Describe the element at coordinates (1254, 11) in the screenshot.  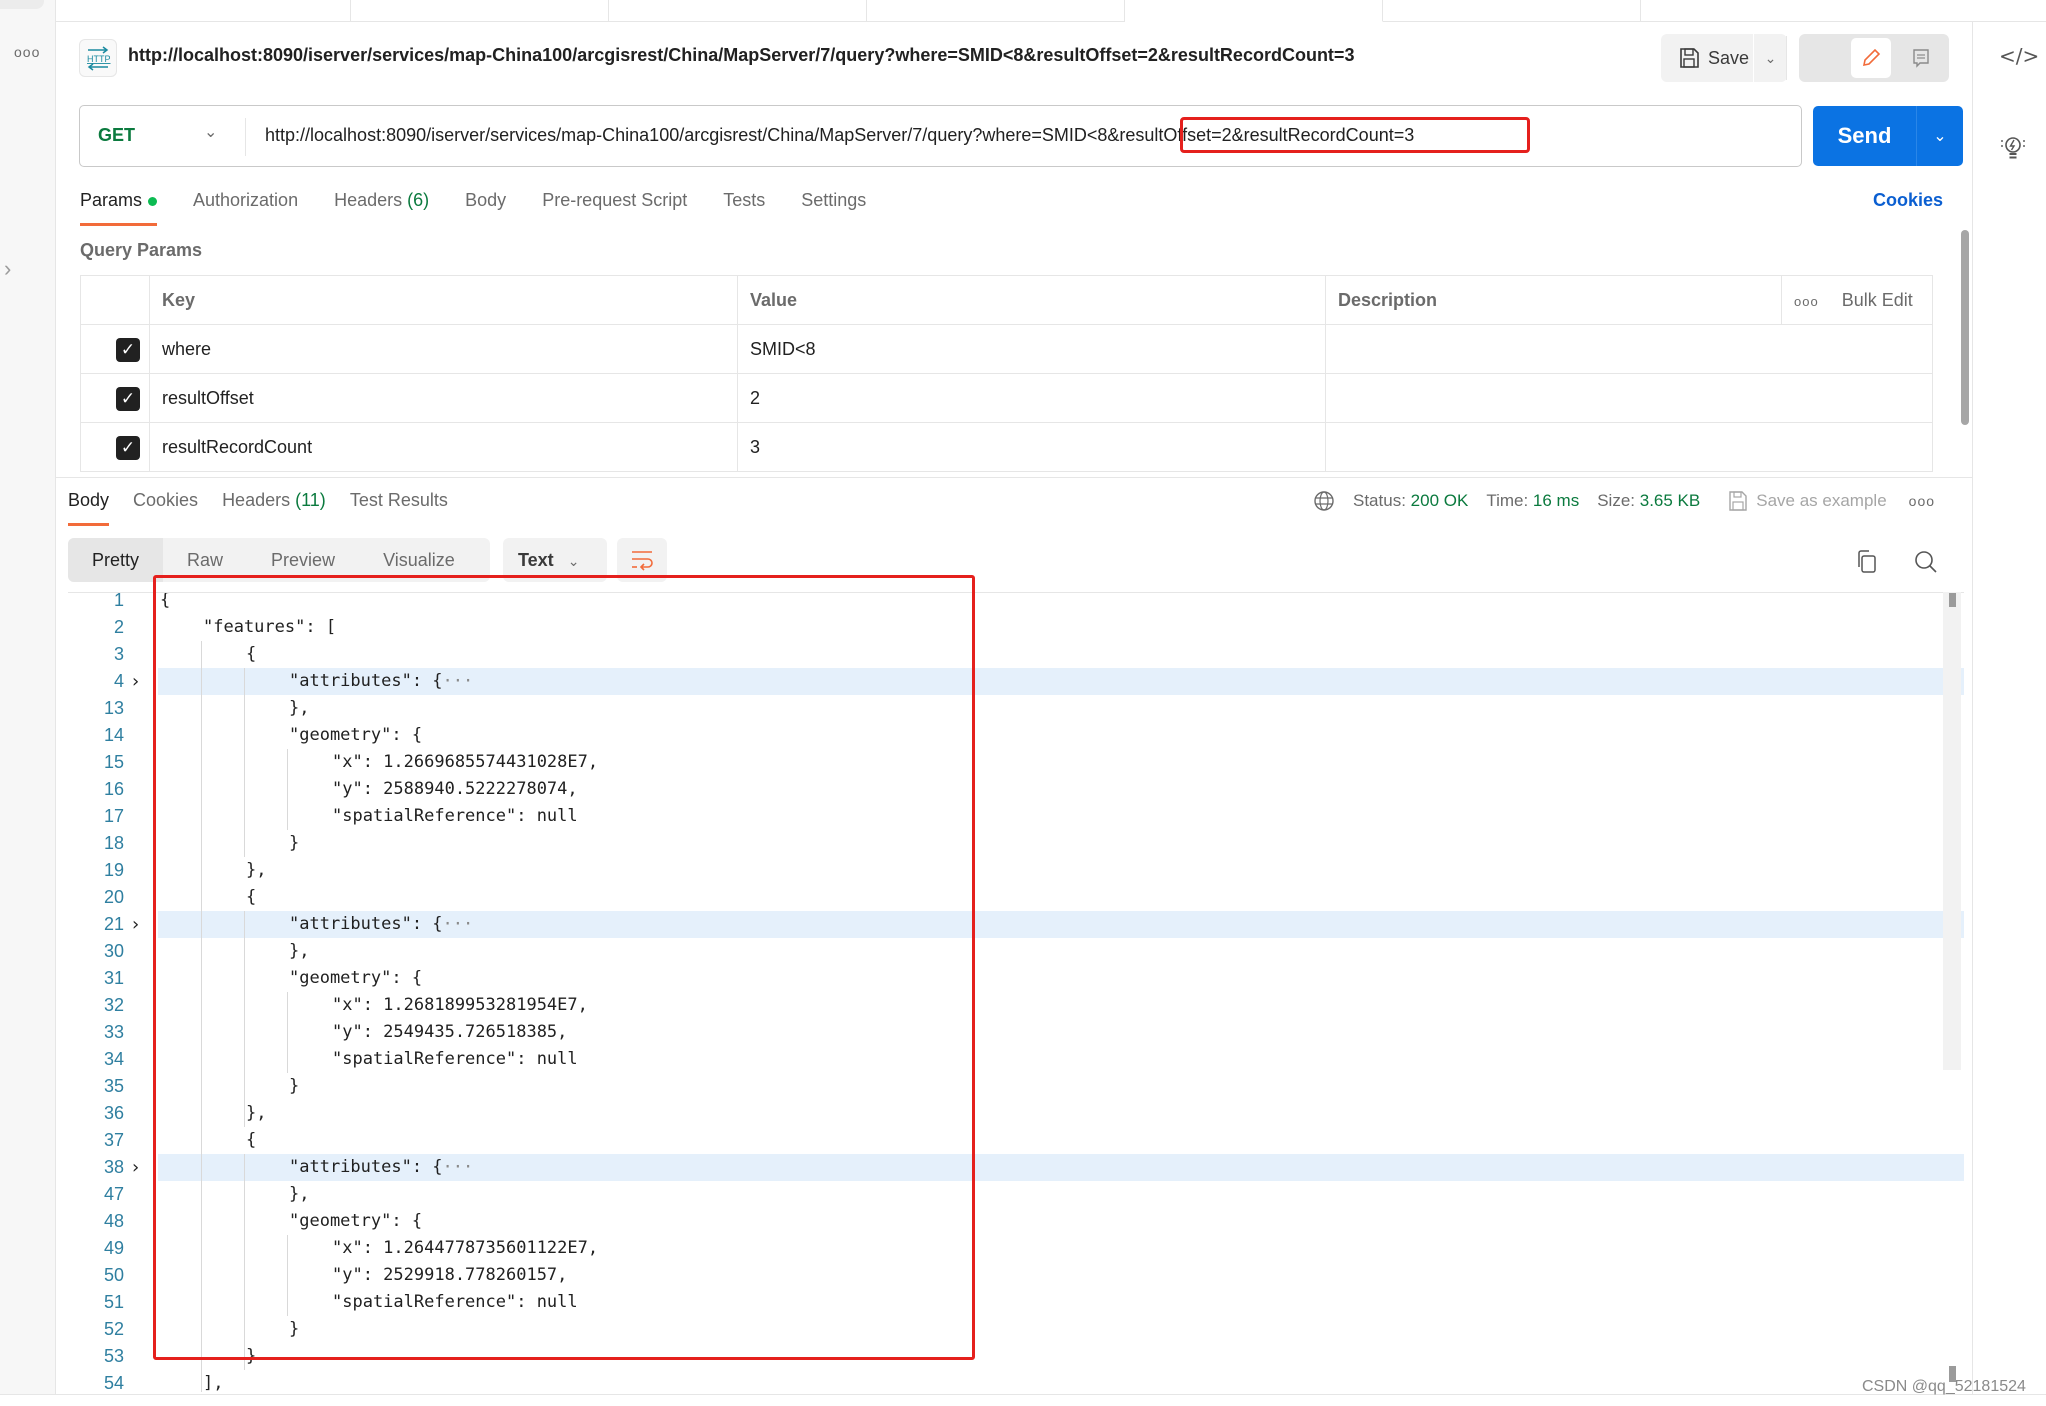
I see `open-tab-active` at that location.